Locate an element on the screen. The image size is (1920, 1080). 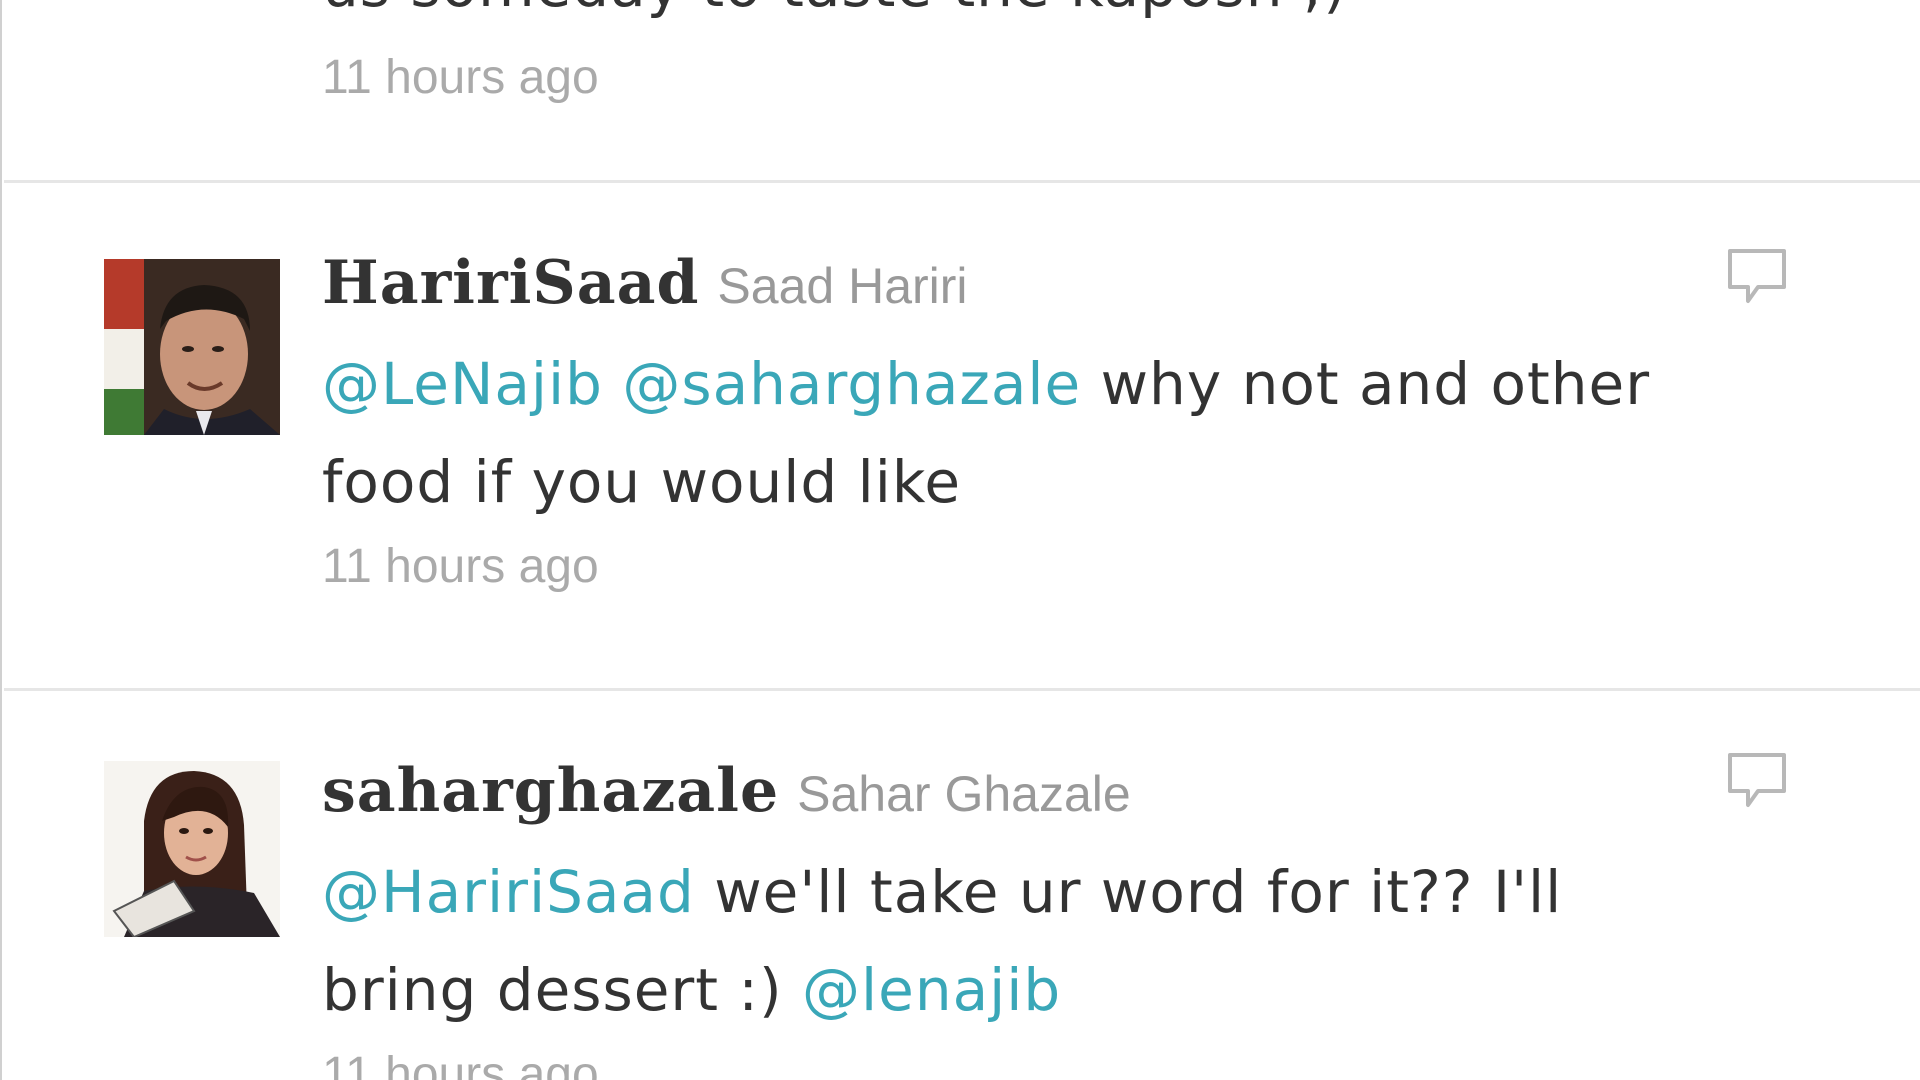
tweet-text: us someday to taste the kaposh ;) is located at coordinates (834, 10).